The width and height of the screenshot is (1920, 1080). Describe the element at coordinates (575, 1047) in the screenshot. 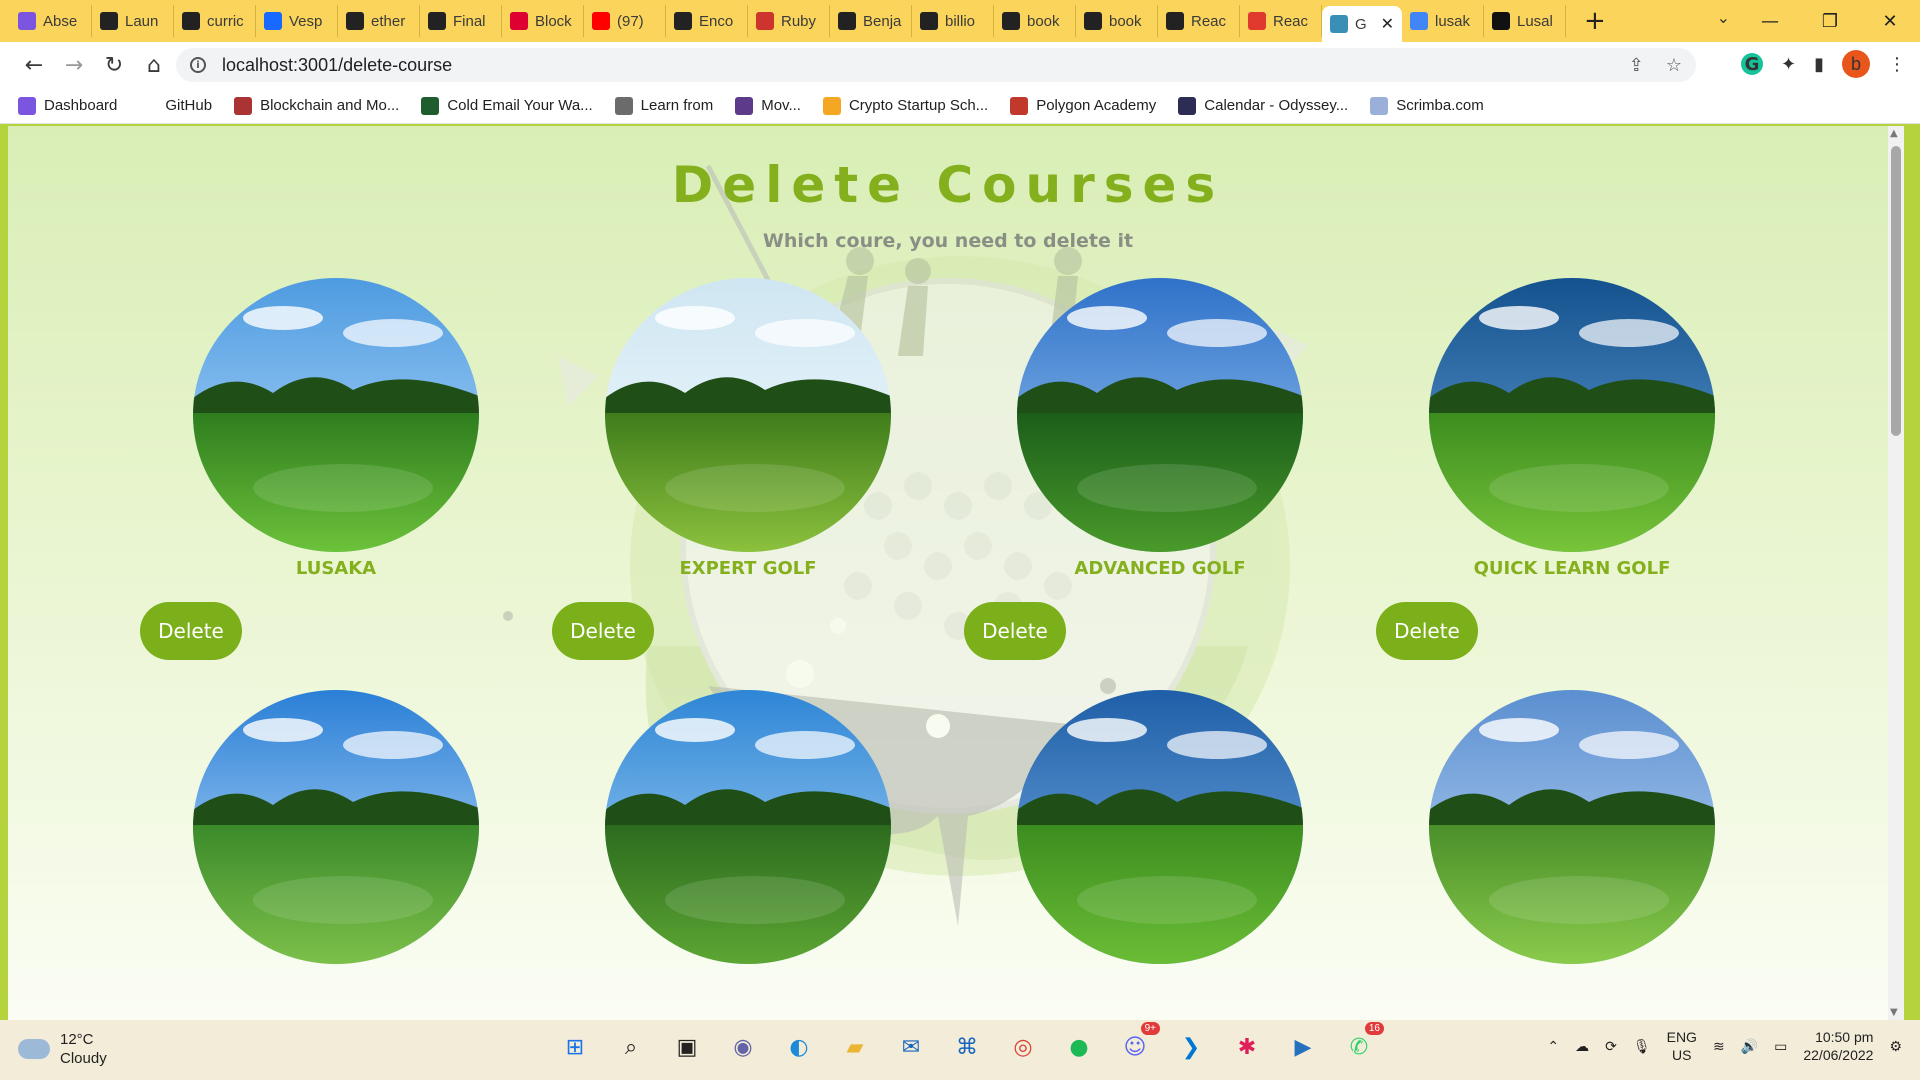

I see `windows-start-icon: ⊞` at that location.